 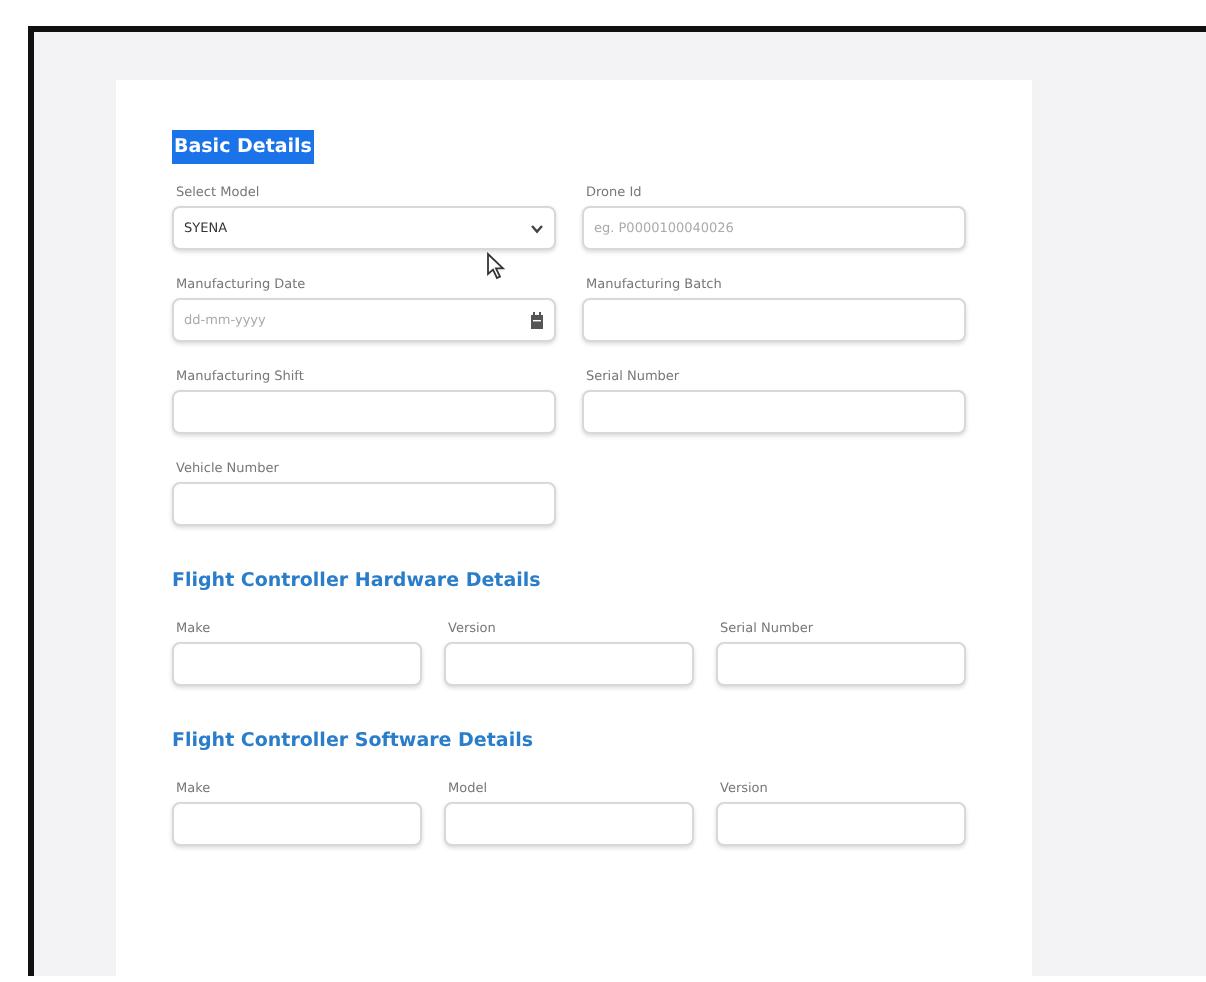 I want to click on mouse-pointer-icon, so click(x=496, y=266).